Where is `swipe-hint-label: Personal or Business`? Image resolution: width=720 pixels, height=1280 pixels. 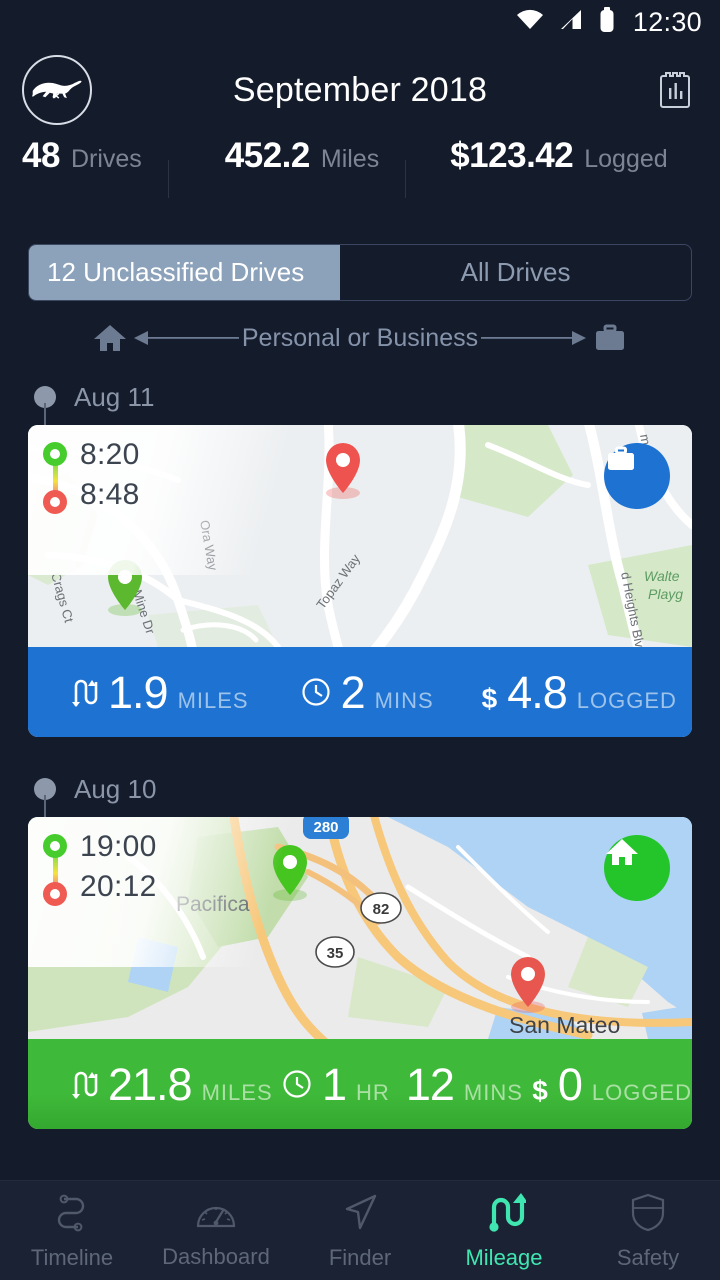
swipe-hint-label: Personal or Business is located at coordinates (360, 337).